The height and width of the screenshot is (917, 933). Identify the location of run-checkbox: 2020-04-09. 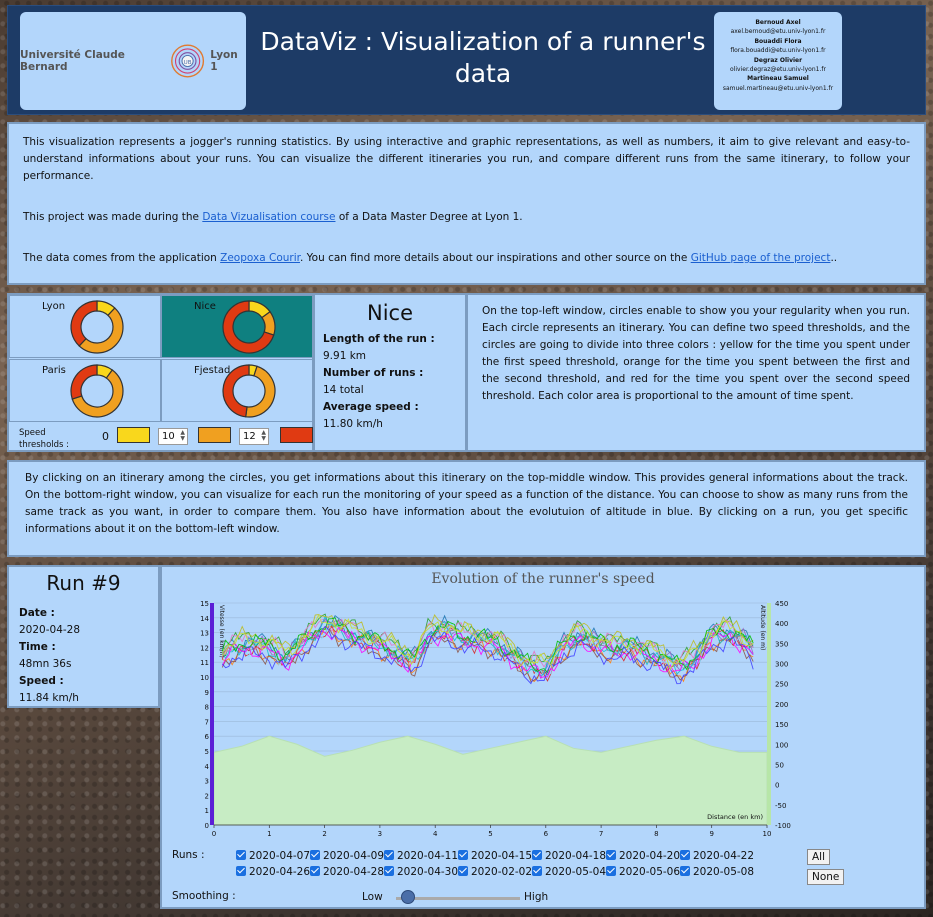
(347, 856).